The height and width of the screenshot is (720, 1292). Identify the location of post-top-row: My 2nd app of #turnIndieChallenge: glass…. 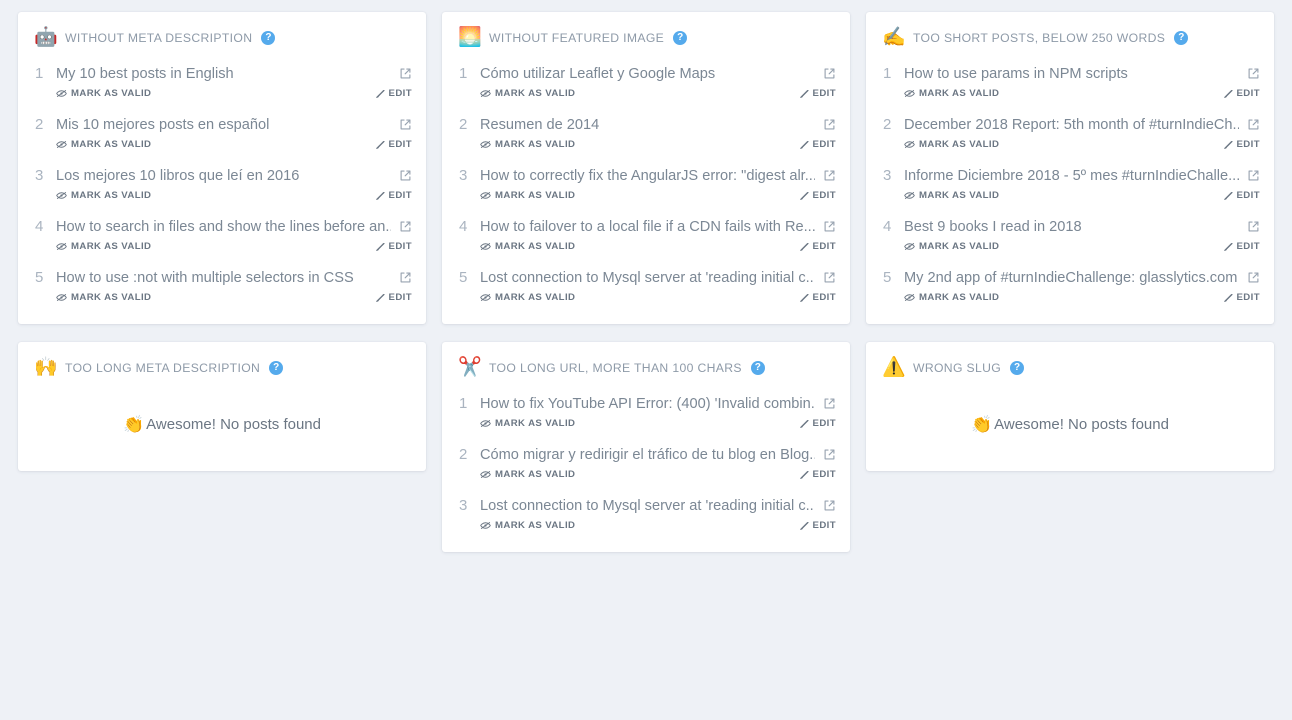
(1082, 278).